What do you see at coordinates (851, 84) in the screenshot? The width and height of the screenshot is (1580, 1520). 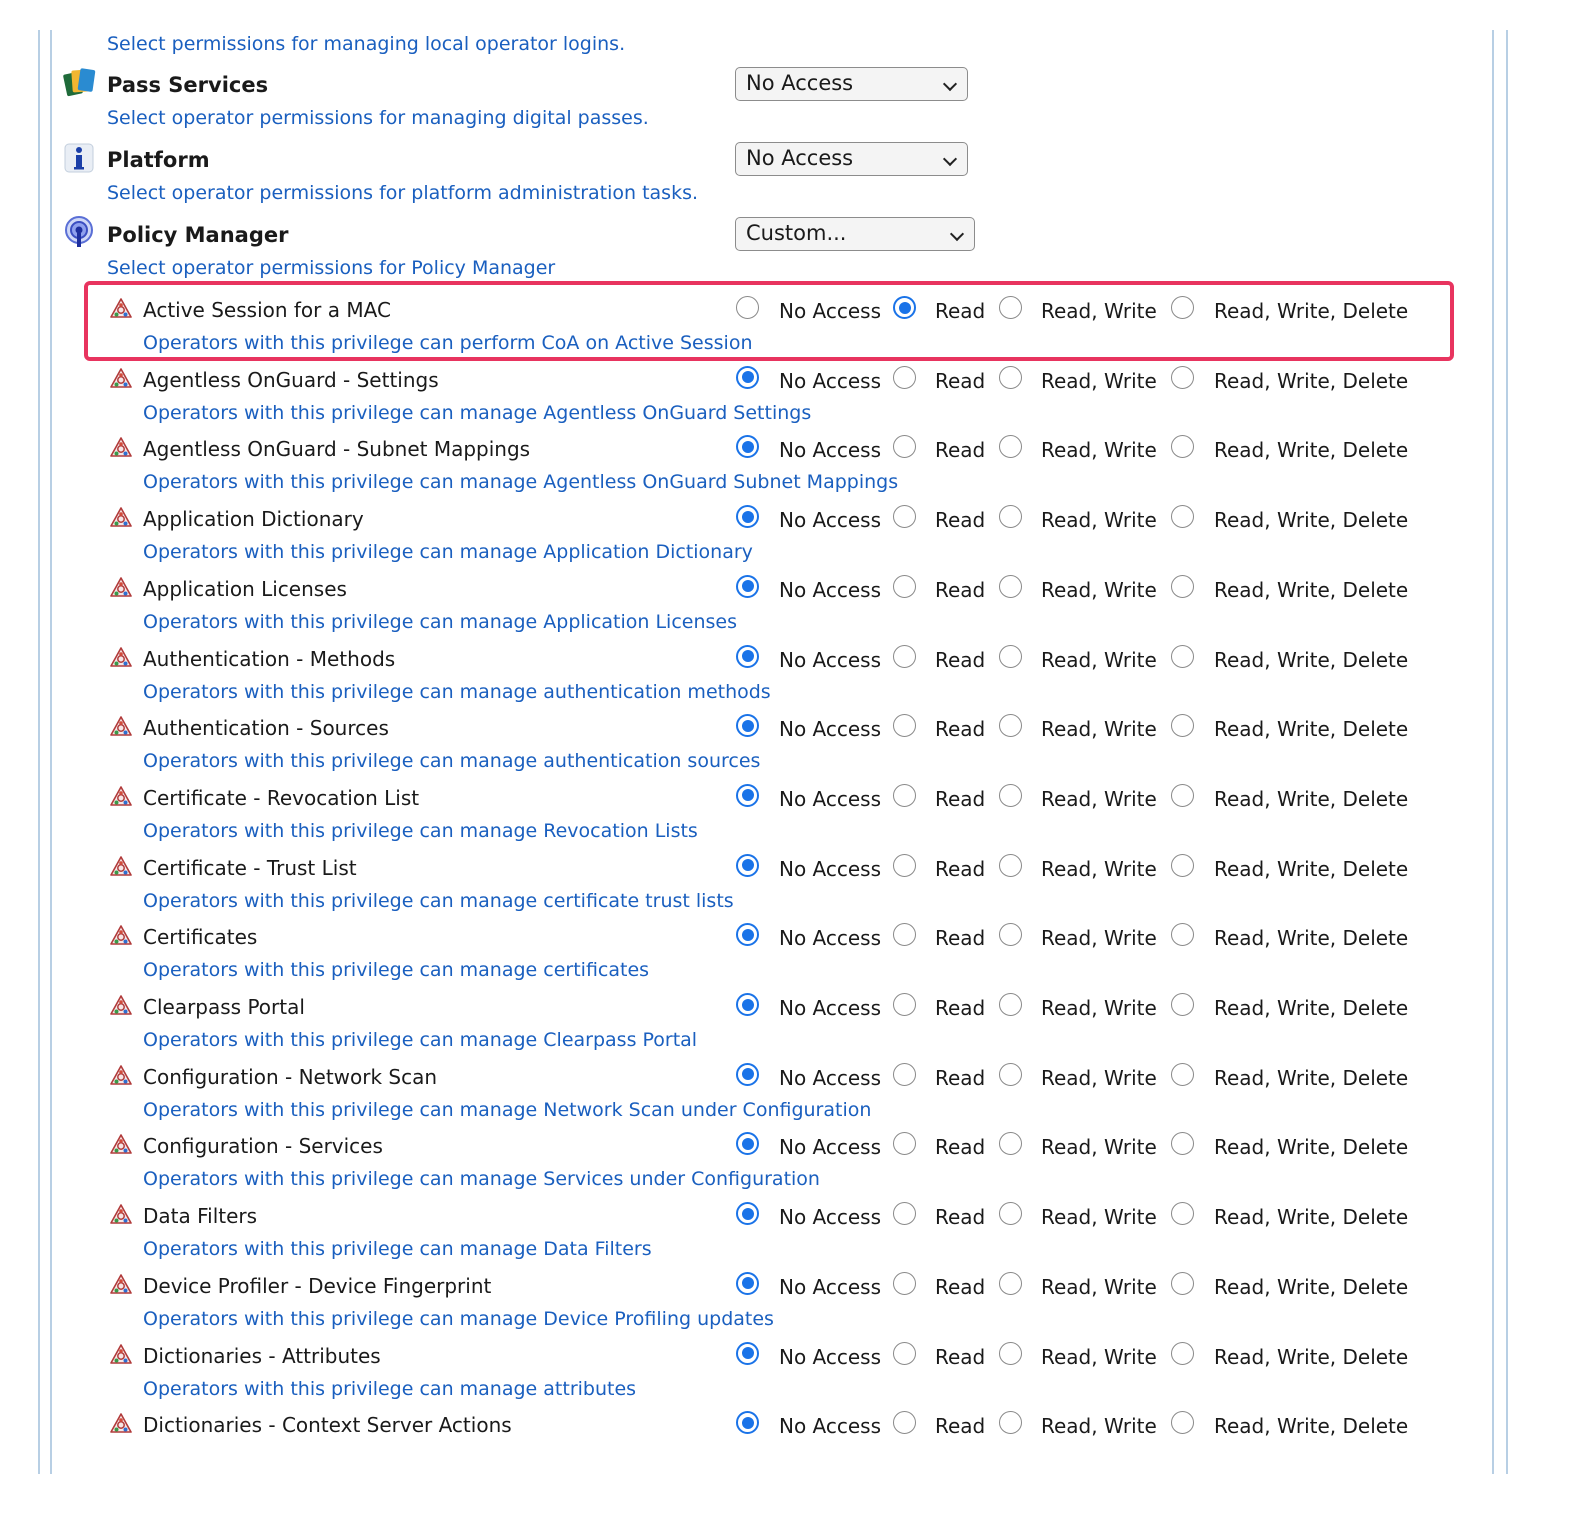 I see `pass-services-select: No Access` at bounding box center [851, 84].